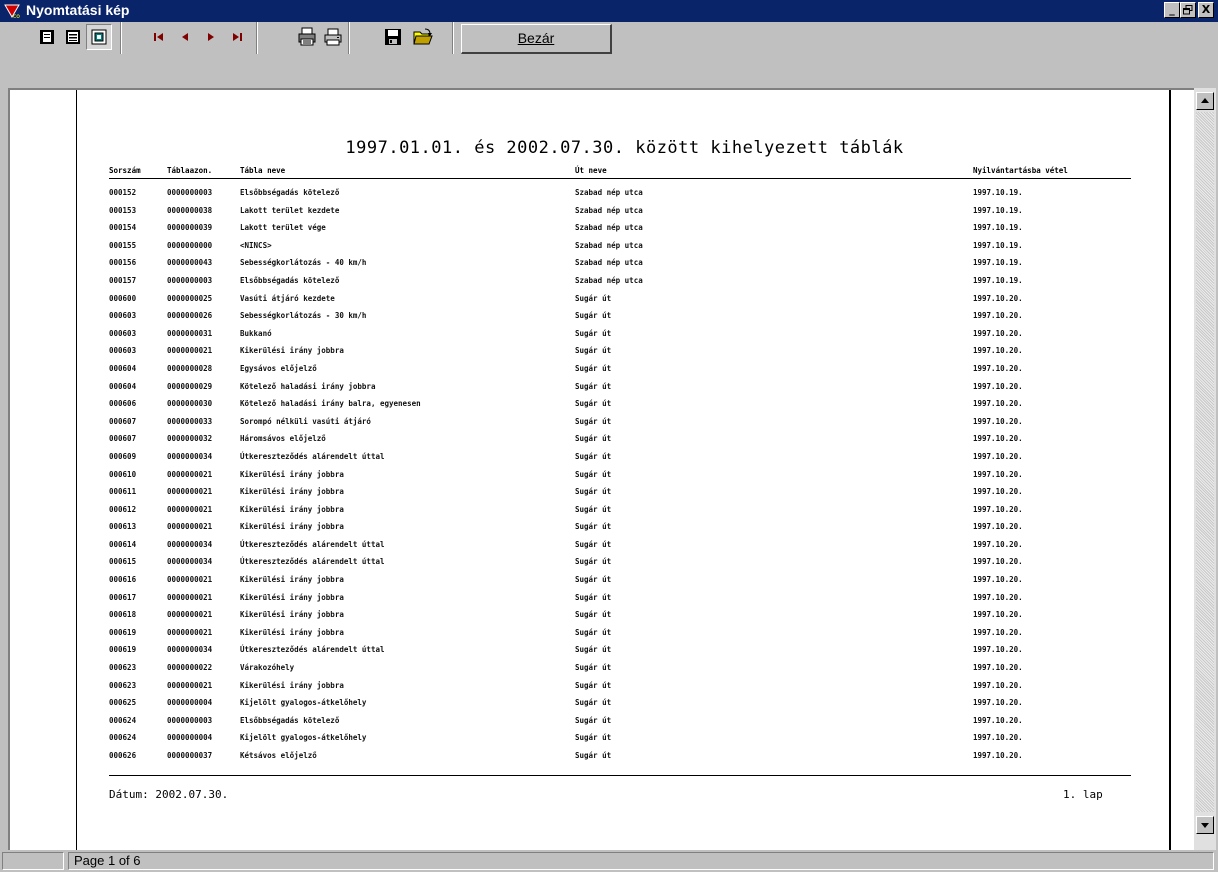 The image size is (1218, 872). I want to click on next-page-button, so click(211, 37).